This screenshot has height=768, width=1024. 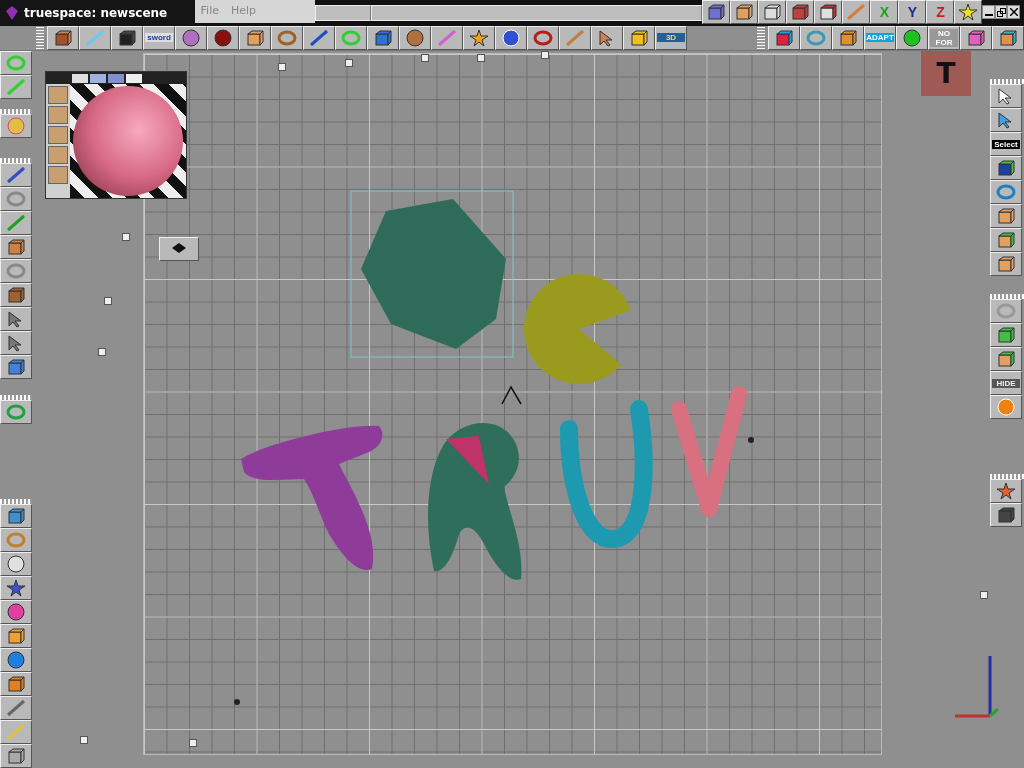 What do you see at coordinates (1006, 383) in the screenshot?
I see `tool-button: HIDE` at bounding box center [1006, 383].